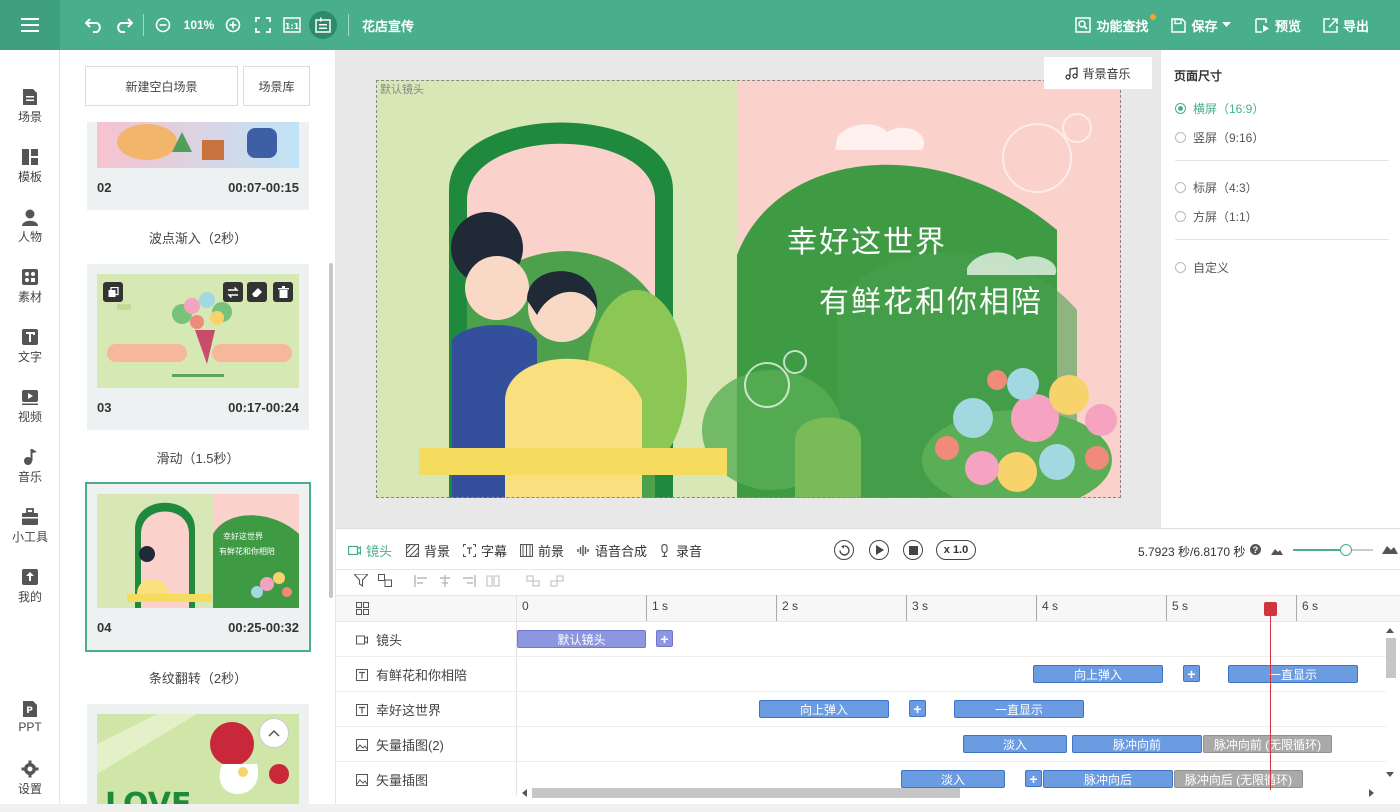 This screenshot has height=812, width=1400. Describe the element at coordinates (421, 581) in the screenshot. I see `align-left-icon` at that location.